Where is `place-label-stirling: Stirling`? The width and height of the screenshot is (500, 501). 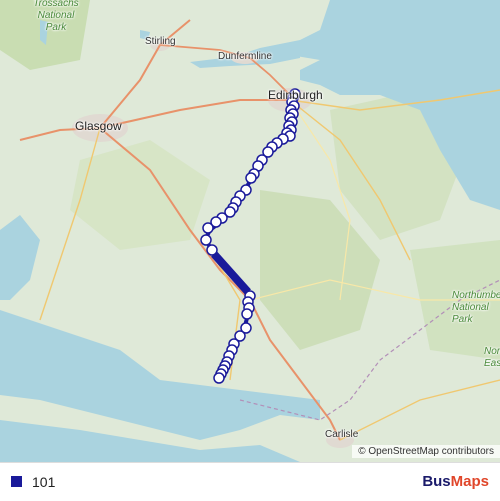 place-label-stirling: Stirling is located at coordinates (160, 41).